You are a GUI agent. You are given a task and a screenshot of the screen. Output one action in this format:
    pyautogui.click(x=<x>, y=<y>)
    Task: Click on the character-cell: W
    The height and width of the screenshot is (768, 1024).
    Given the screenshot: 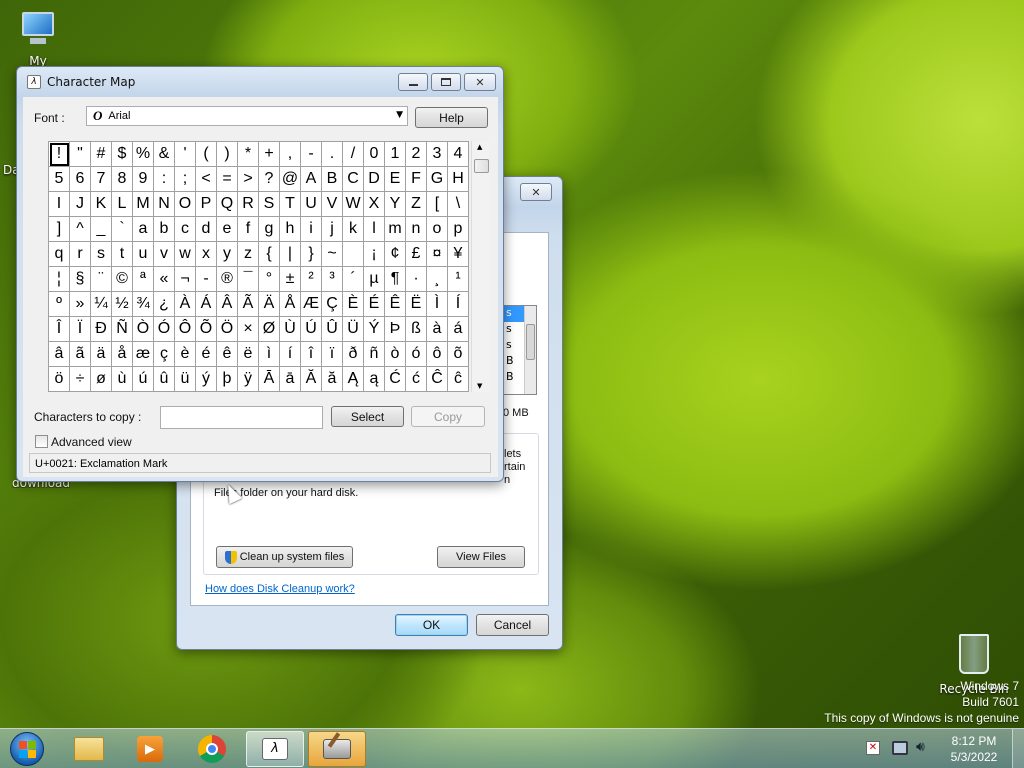 What is the action you would take?
    pyautogui.click(x=353, y=204)
    